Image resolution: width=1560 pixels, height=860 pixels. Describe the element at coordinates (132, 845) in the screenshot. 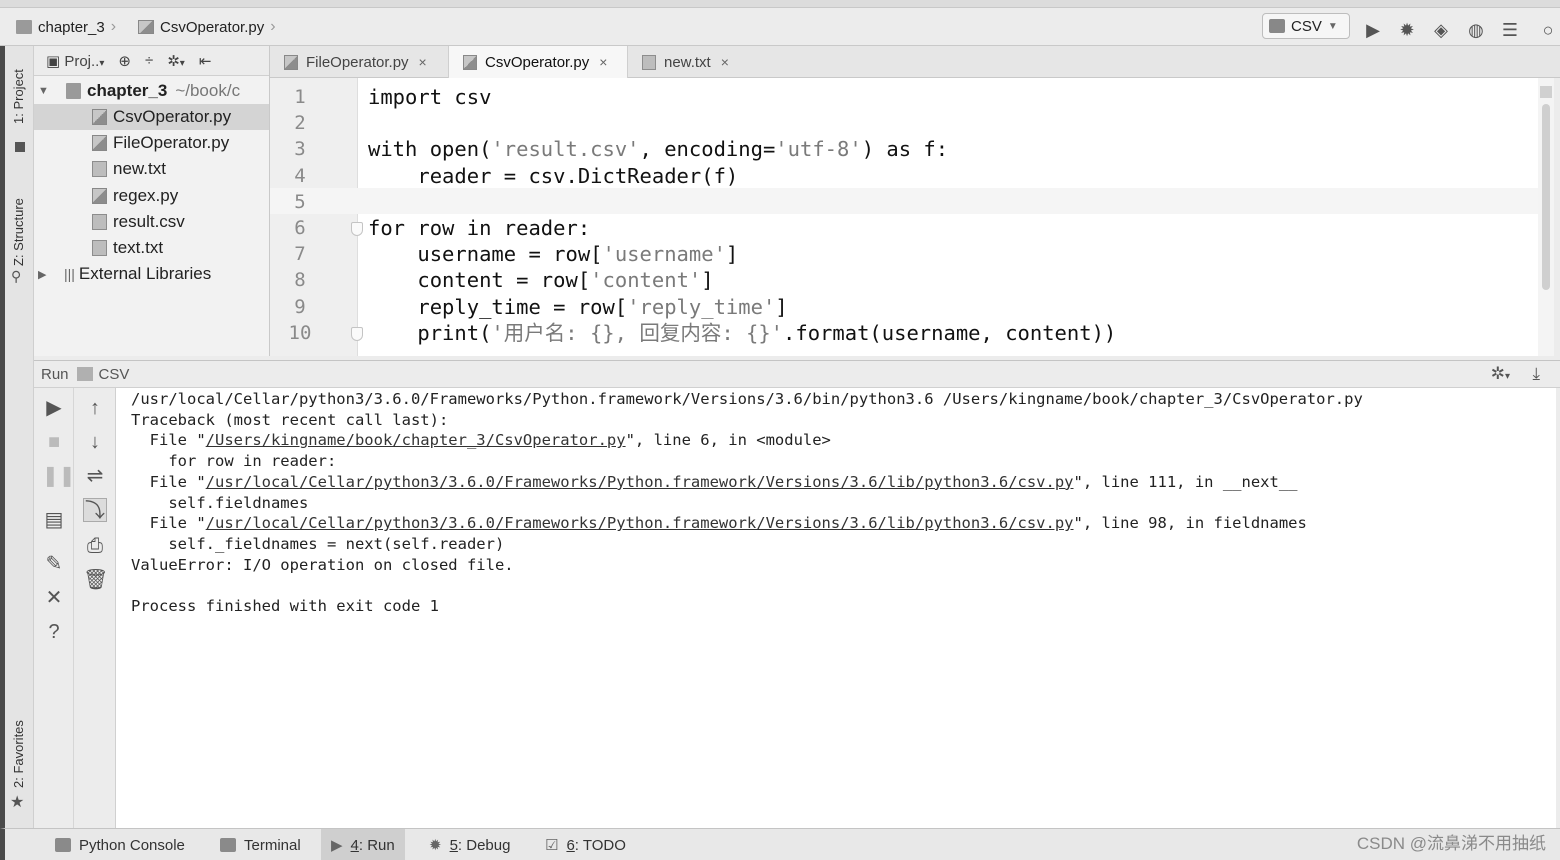

I see `tab-label: Python Console` at that location.